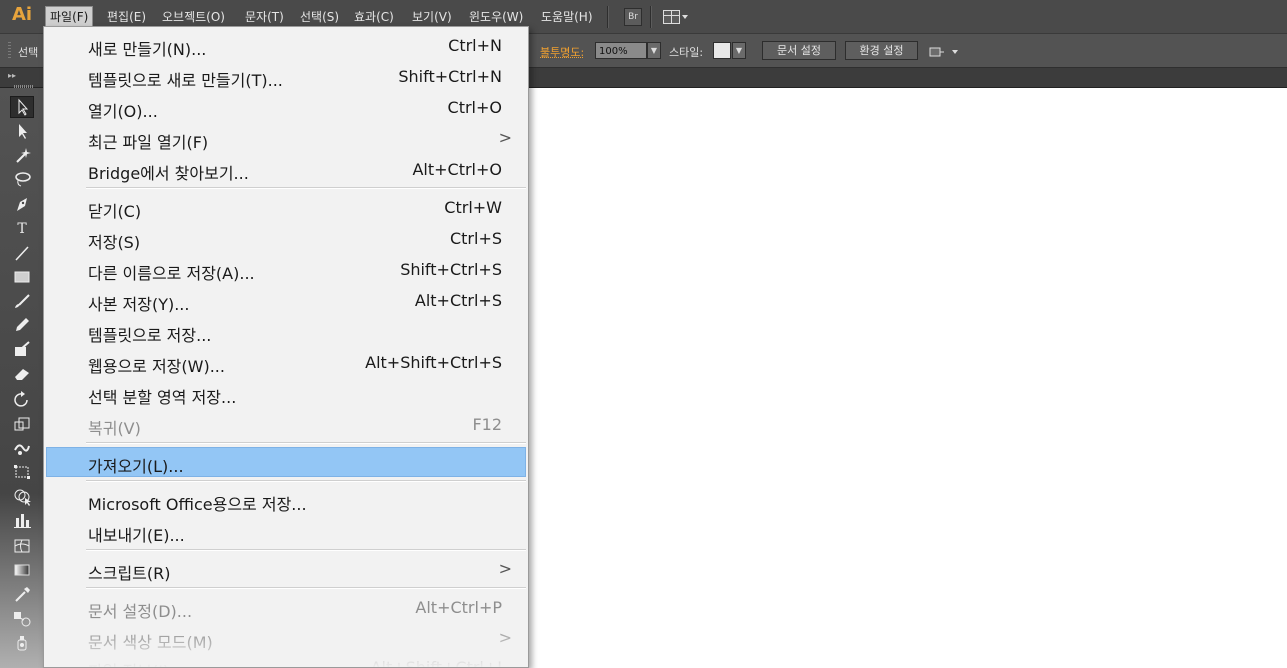  What do you see at coordinates (799, 50) in the screenshot?
I see `document-setup-button: 문서 설정` at bounding box center [799, 50].